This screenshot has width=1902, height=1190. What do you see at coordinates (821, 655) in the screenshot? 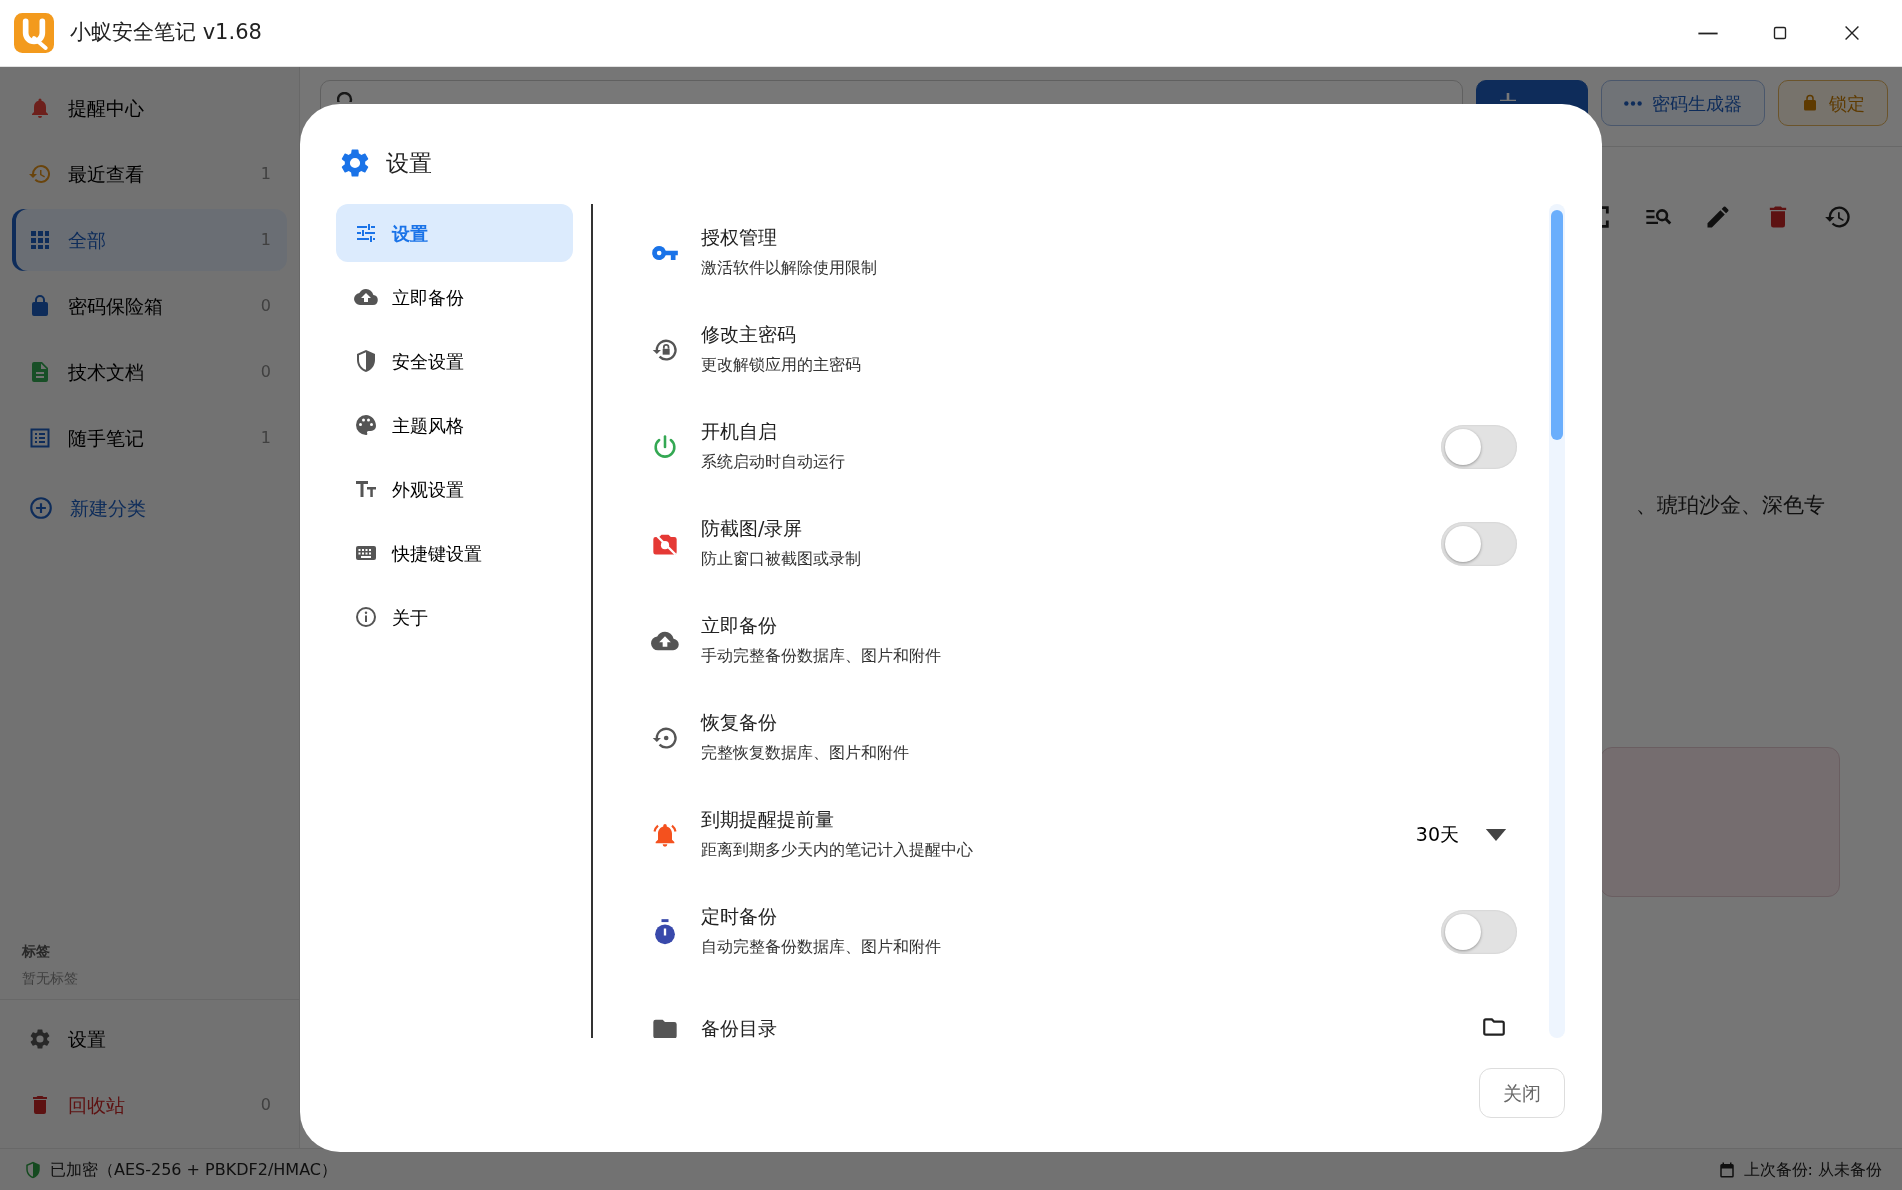
I see `setting-description: 手动完整备份数据库、图片和附件` at bounding box center [821, 655].